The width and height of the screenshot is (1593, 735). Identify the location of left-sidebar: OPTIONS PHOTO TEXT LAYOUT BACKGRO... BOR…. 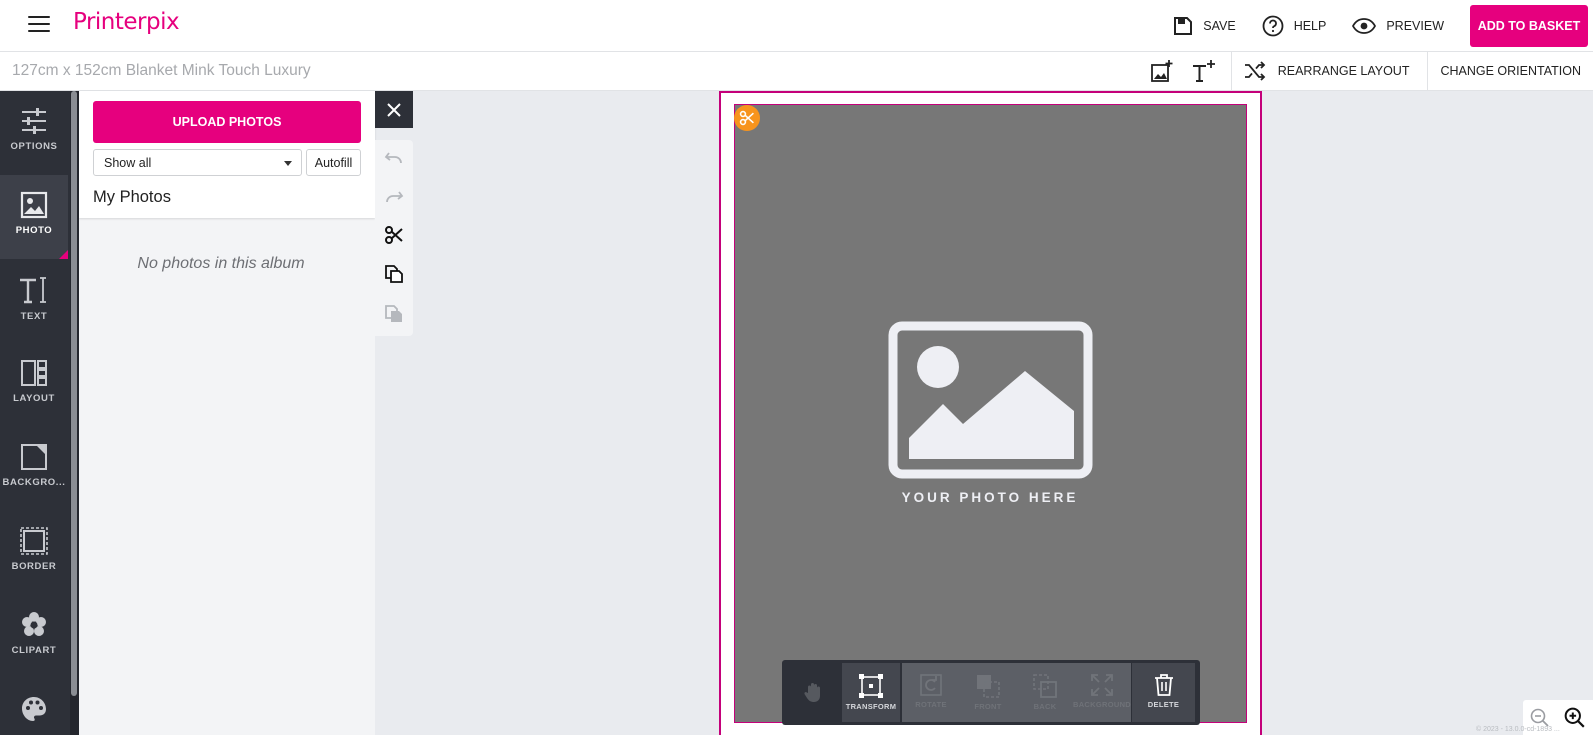
(39, 413).